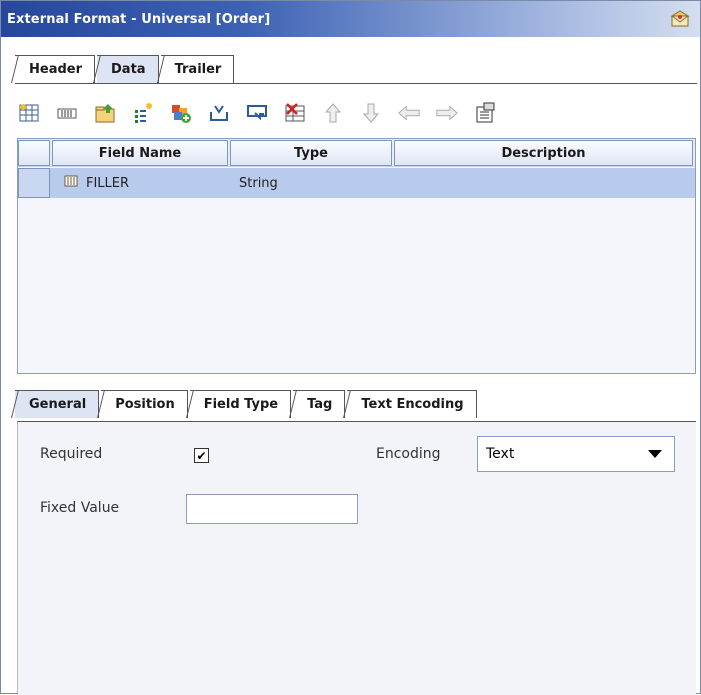 Image resolution: width=701 pixels, height=695 pixels. I want to click on tab-label: Header, so click(56, 69).